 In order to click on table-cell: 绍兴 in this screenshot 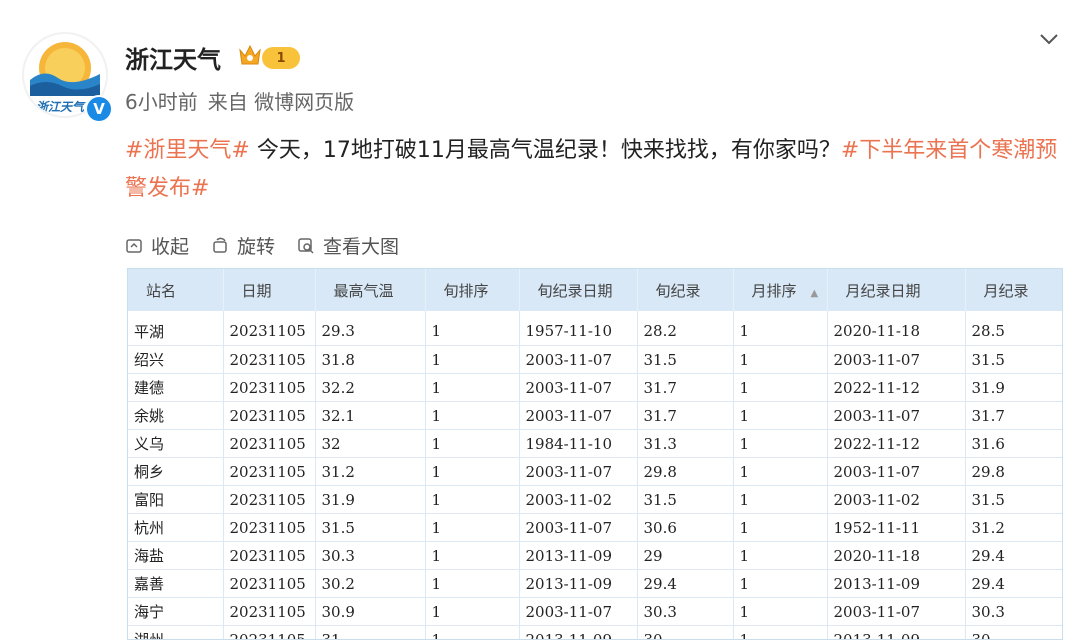, I will do `click(176, 359)`.